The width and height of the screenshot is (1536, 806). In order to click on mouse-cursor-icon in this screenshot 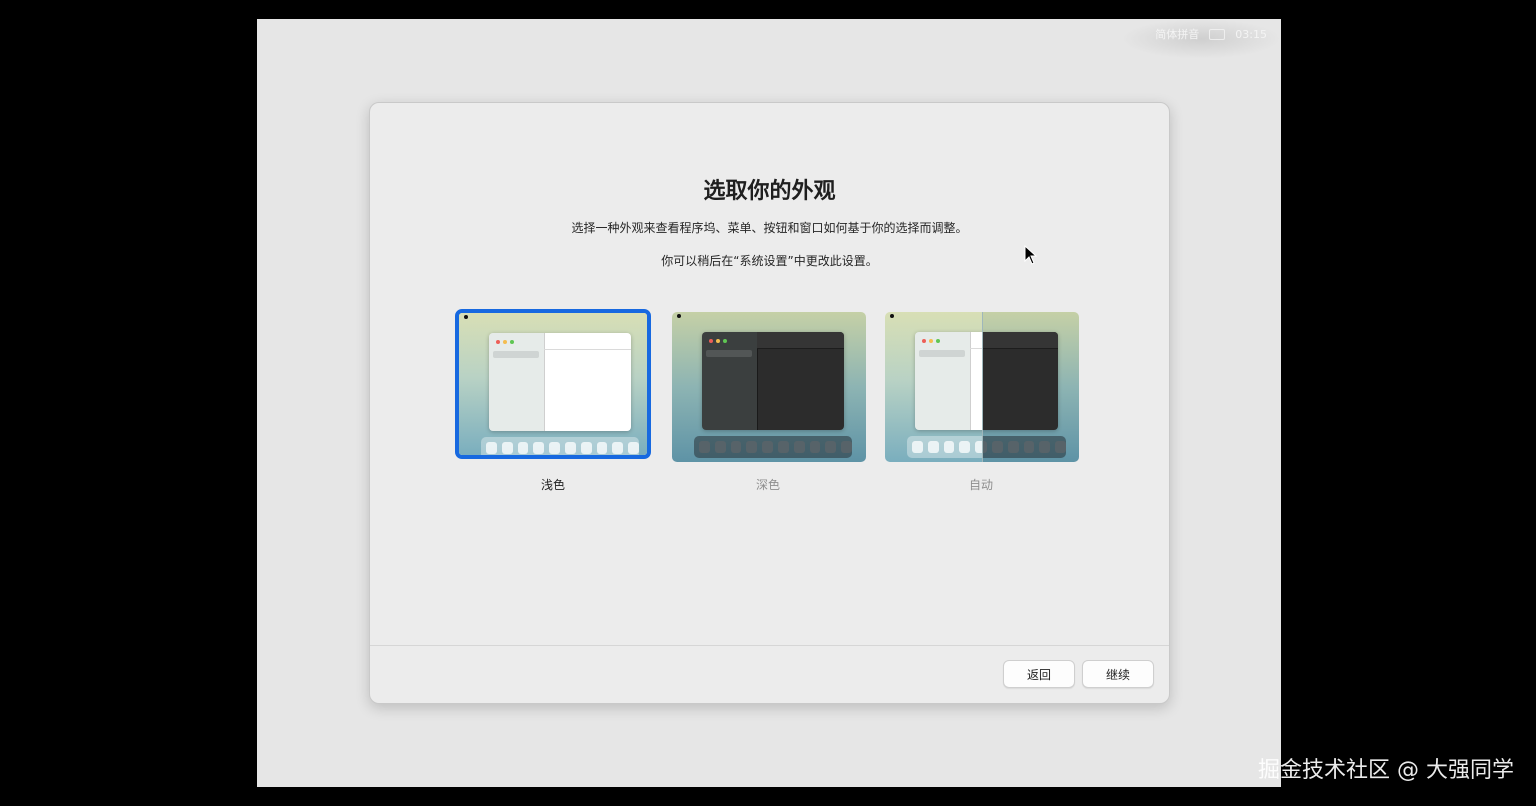, I will do `click(1031, 255)`.